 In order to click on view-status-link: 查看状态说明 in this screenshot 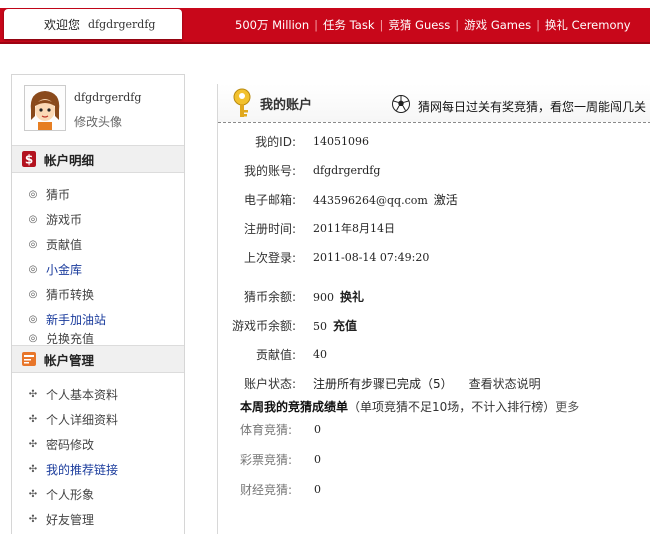, I will do `click(505, 384)`.